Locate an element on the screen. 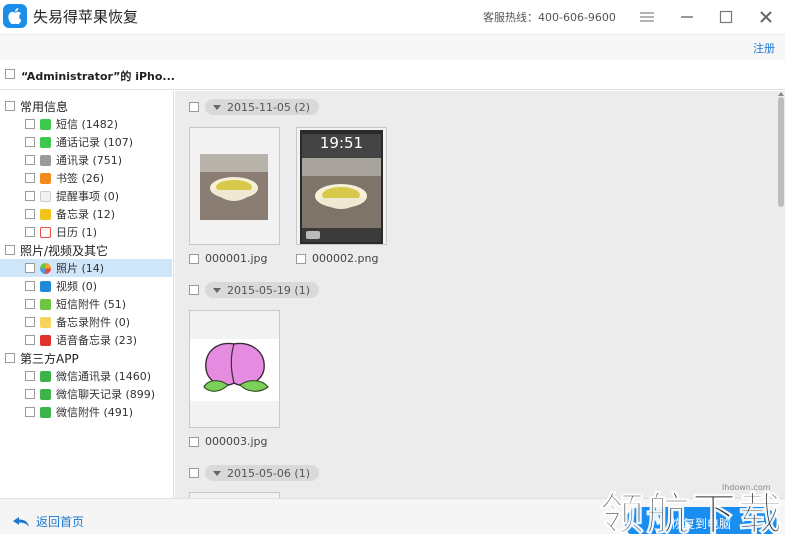  sidebar-item-wechat-attachments: 微信附件 (491) is located at coordinates (86, 412).